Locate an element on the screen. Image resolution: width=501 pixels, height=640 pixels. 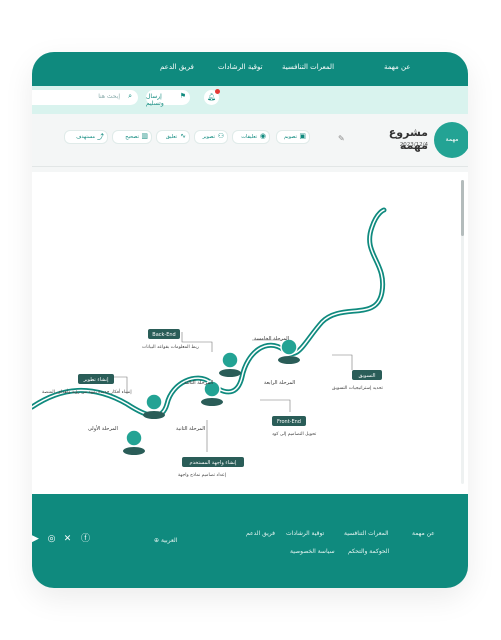
send-label: إرسال وتسليم is located at coordinates (155, 100).